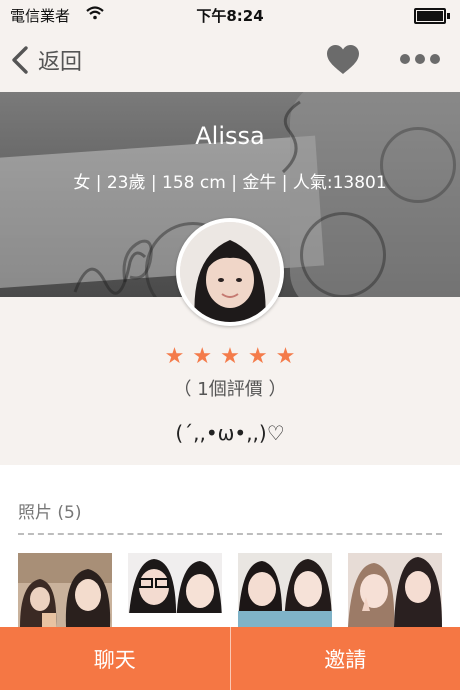  I want to click on back-button: 返回, so click(46, 60).